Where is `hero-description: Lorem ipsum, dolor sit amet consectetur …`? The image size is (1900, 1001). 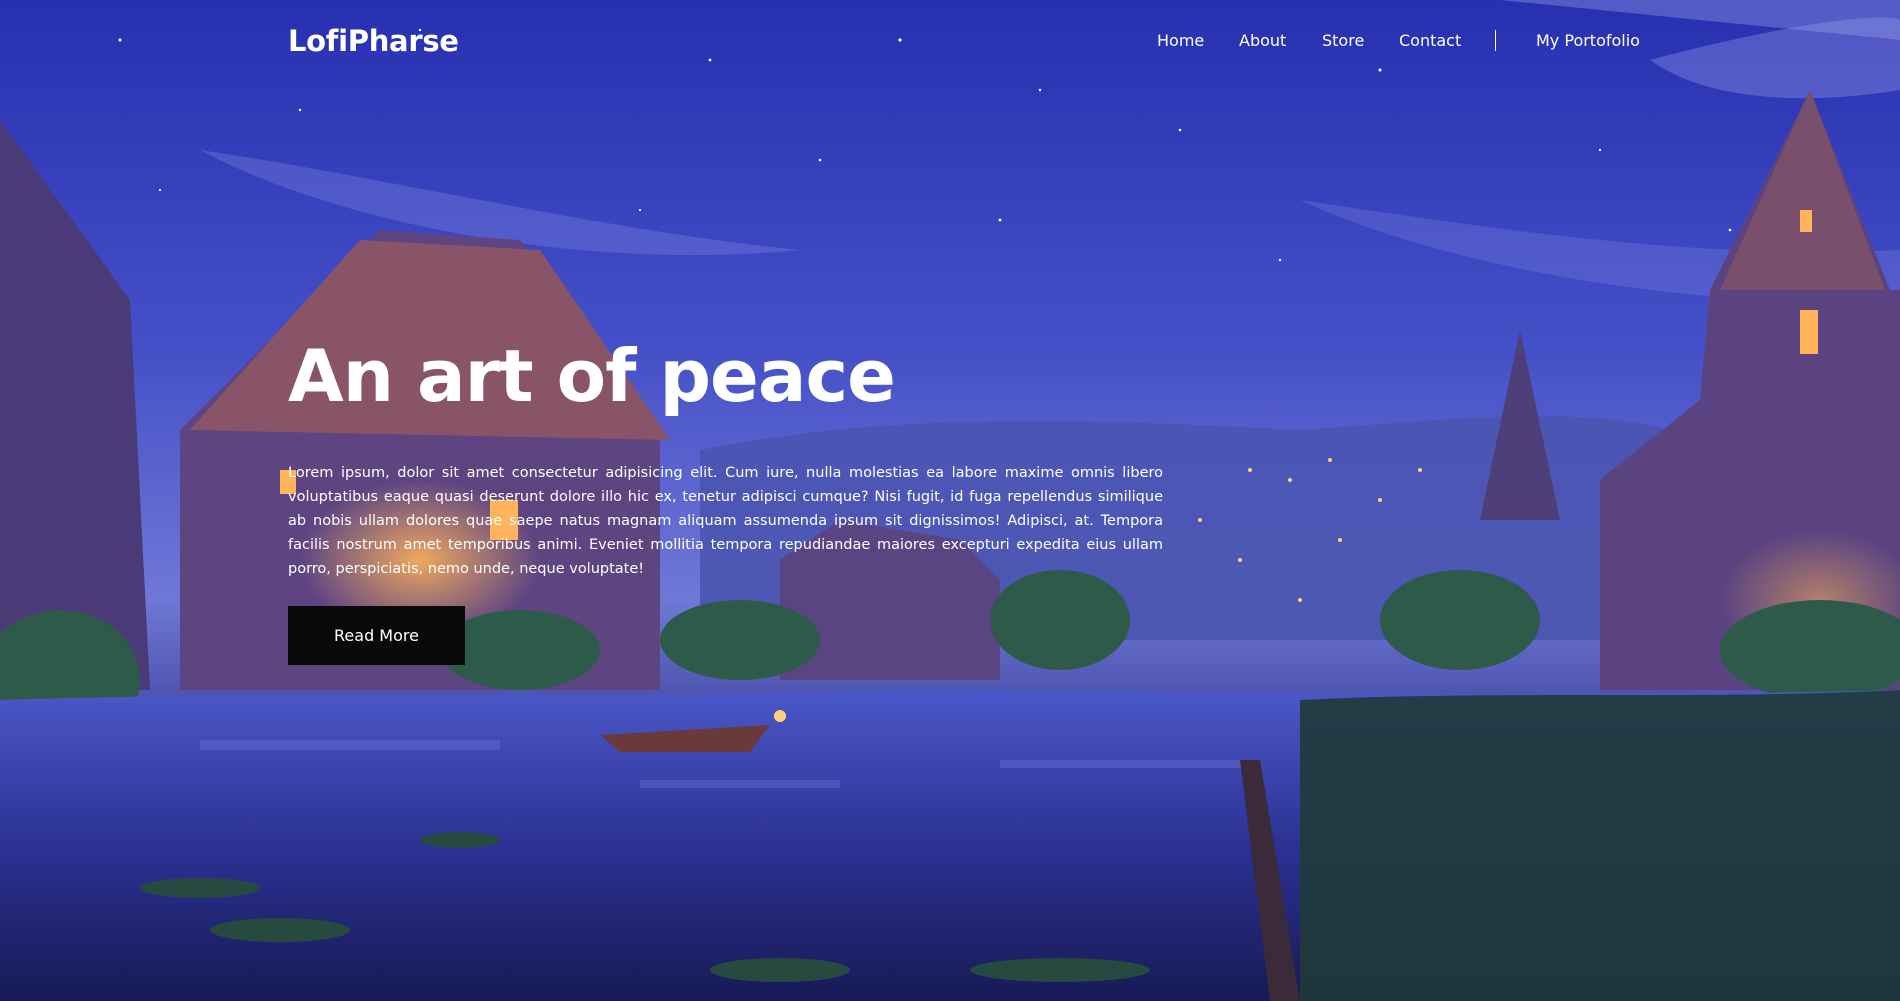 hero-description: Lorem ipsum, dolor sit amet consectetur … is located at coordinates (725, 521).